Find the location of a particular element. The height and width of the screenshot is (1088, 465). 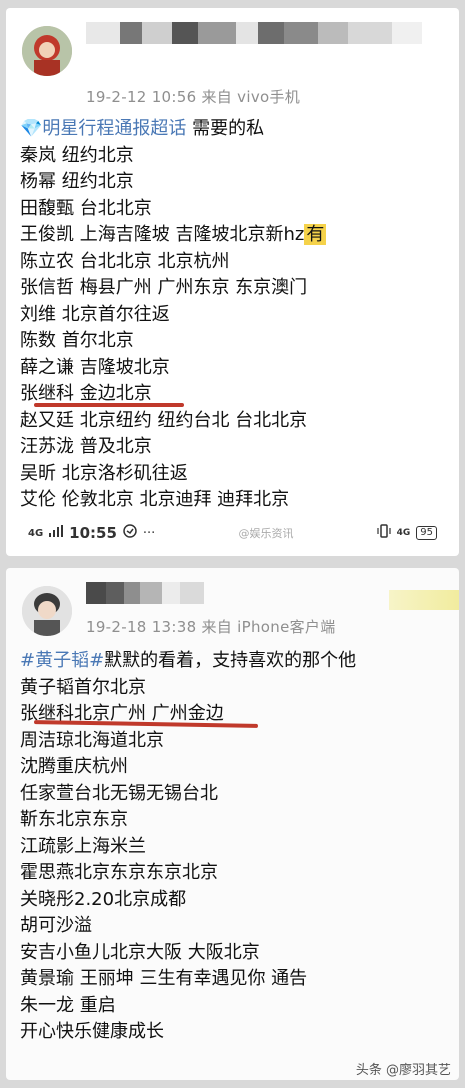

list-item: 任家萱台北无锡无锡台北 is located at coordinates (119, 793).